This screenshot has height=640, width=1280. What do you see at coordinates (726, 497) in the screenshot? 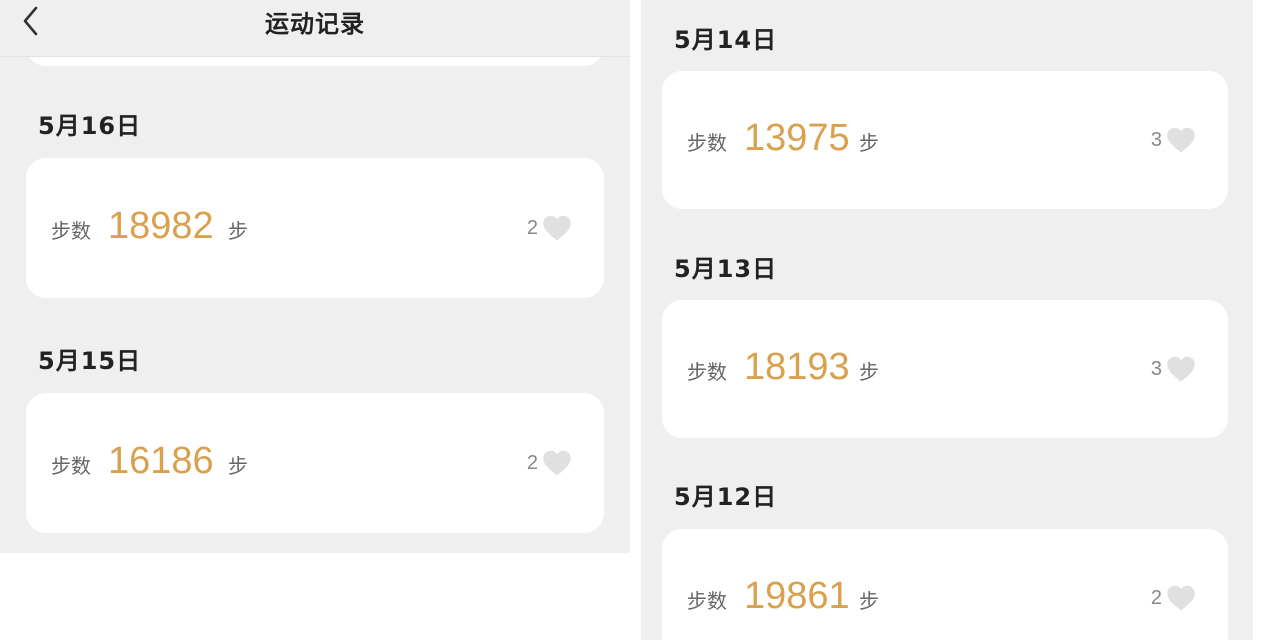
I see `date-label: 5月12日` at bounding box center [726, 497].